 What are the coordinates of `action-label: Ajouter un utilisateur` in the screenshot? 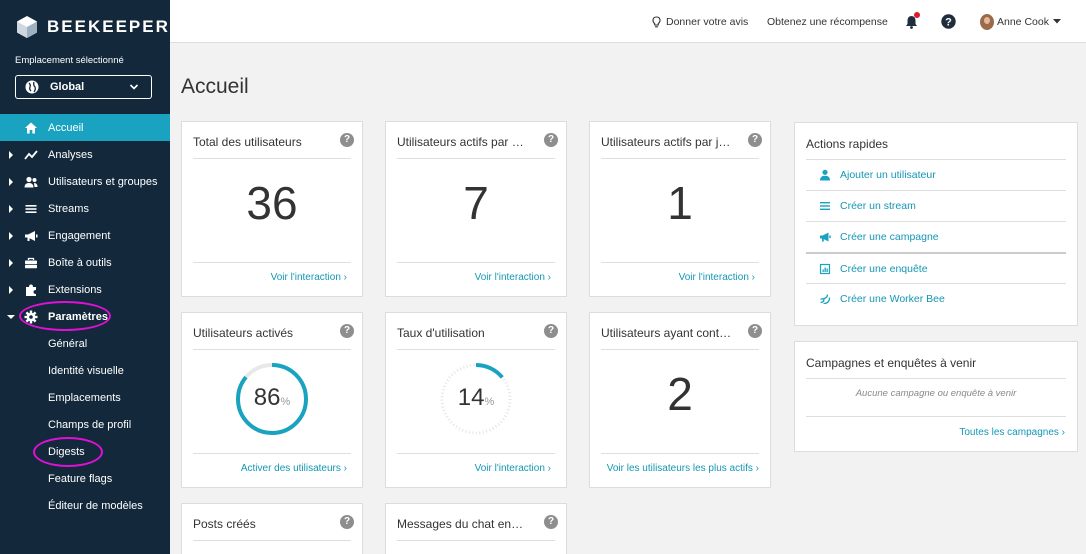 It's located at (888, 175).